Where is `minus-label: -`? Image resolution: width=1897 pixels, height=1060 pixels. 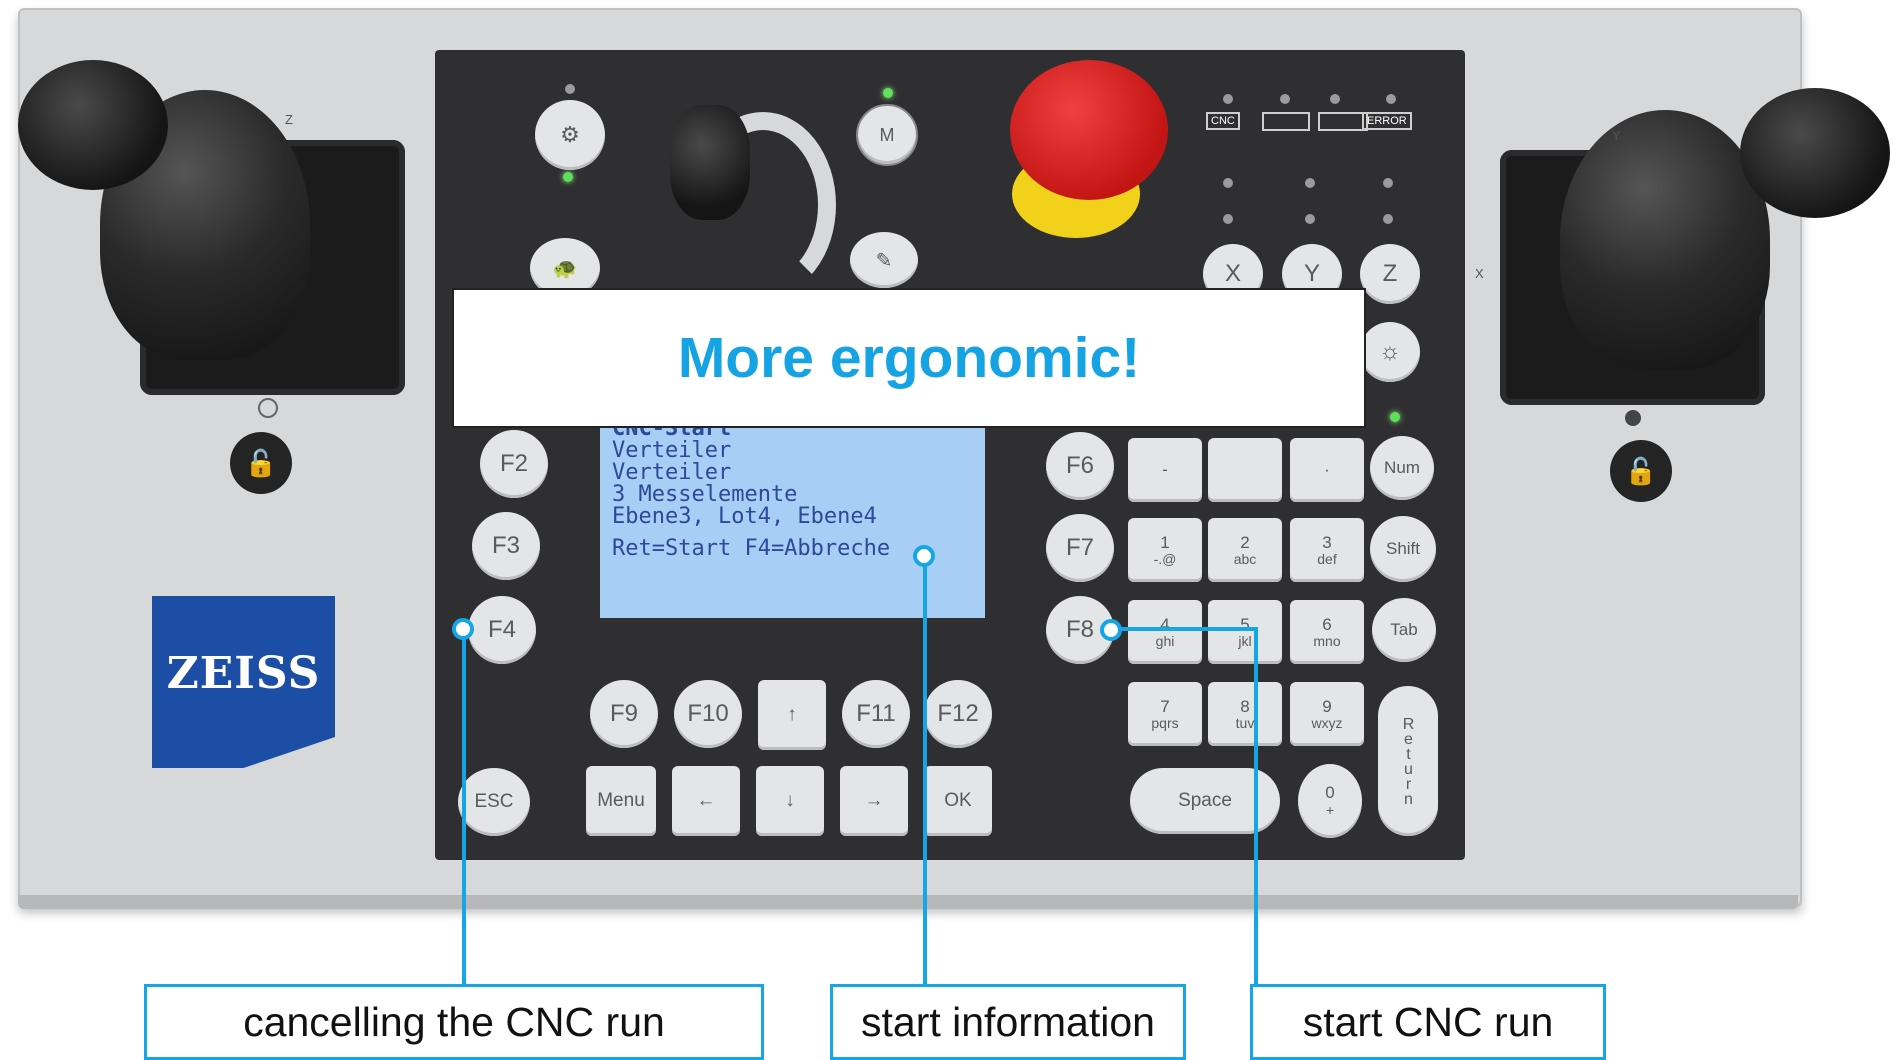
minus-label: - is located at coordinates (1165, 470).